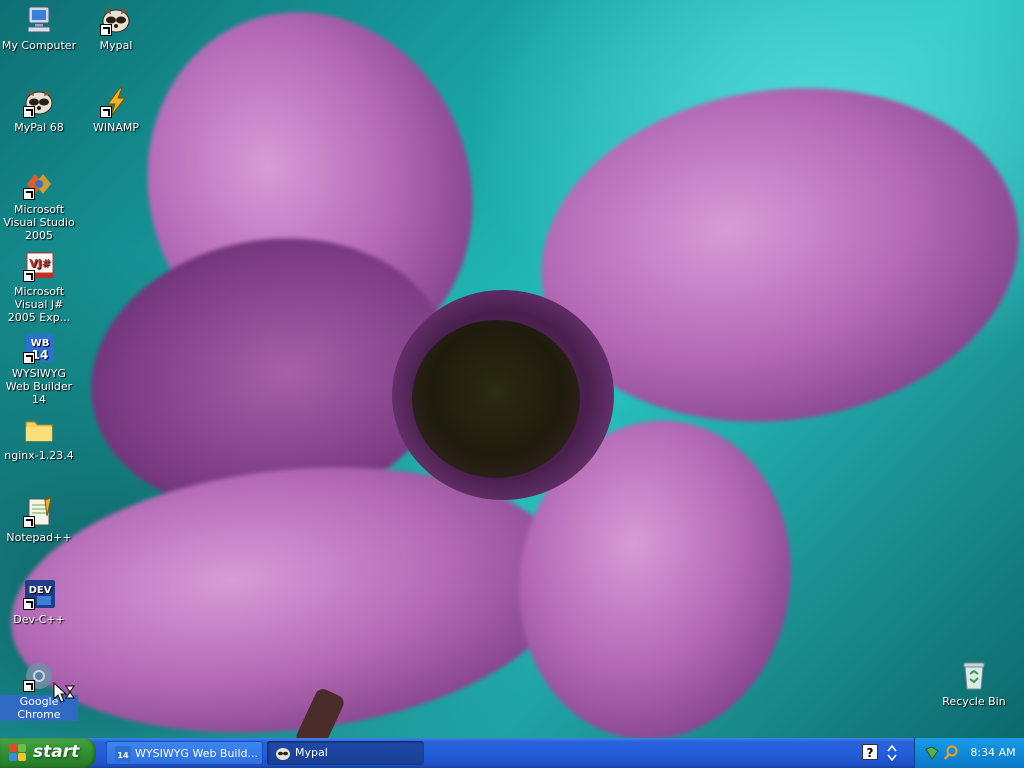 The image size is (1024, 768). I want to click on desktop-icon-label: Microsoft Visual Studio 2005, so click(39, 222).